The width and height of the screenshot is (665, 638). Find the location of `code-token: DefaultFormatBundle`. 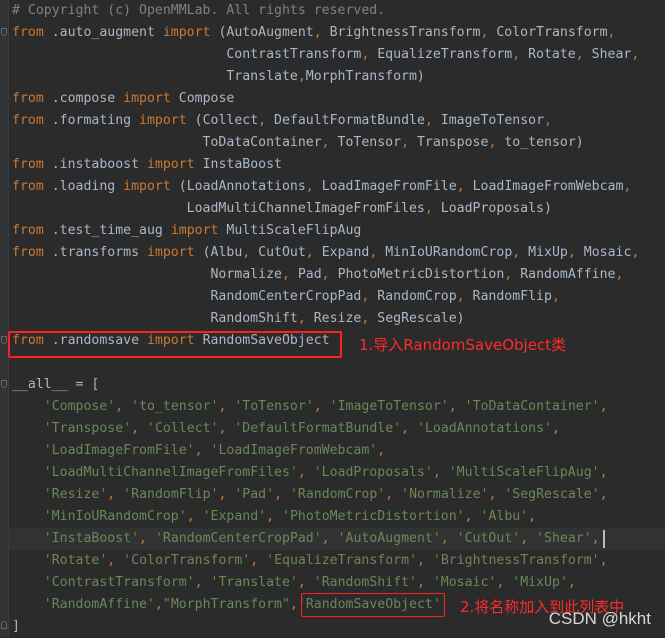

code-token: DefaultFormatBundle is located at coordinates (345, 120).